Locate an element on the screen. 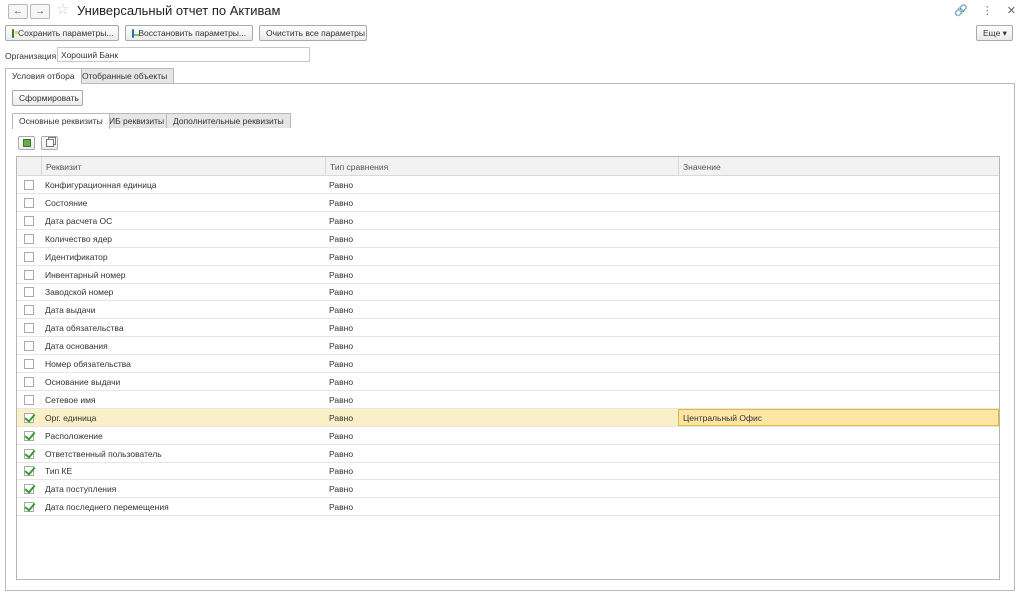 This screenshot has height=598, width=1024. tab-main-attributes: Основные реквизиты is located at coordinates (61, 121).